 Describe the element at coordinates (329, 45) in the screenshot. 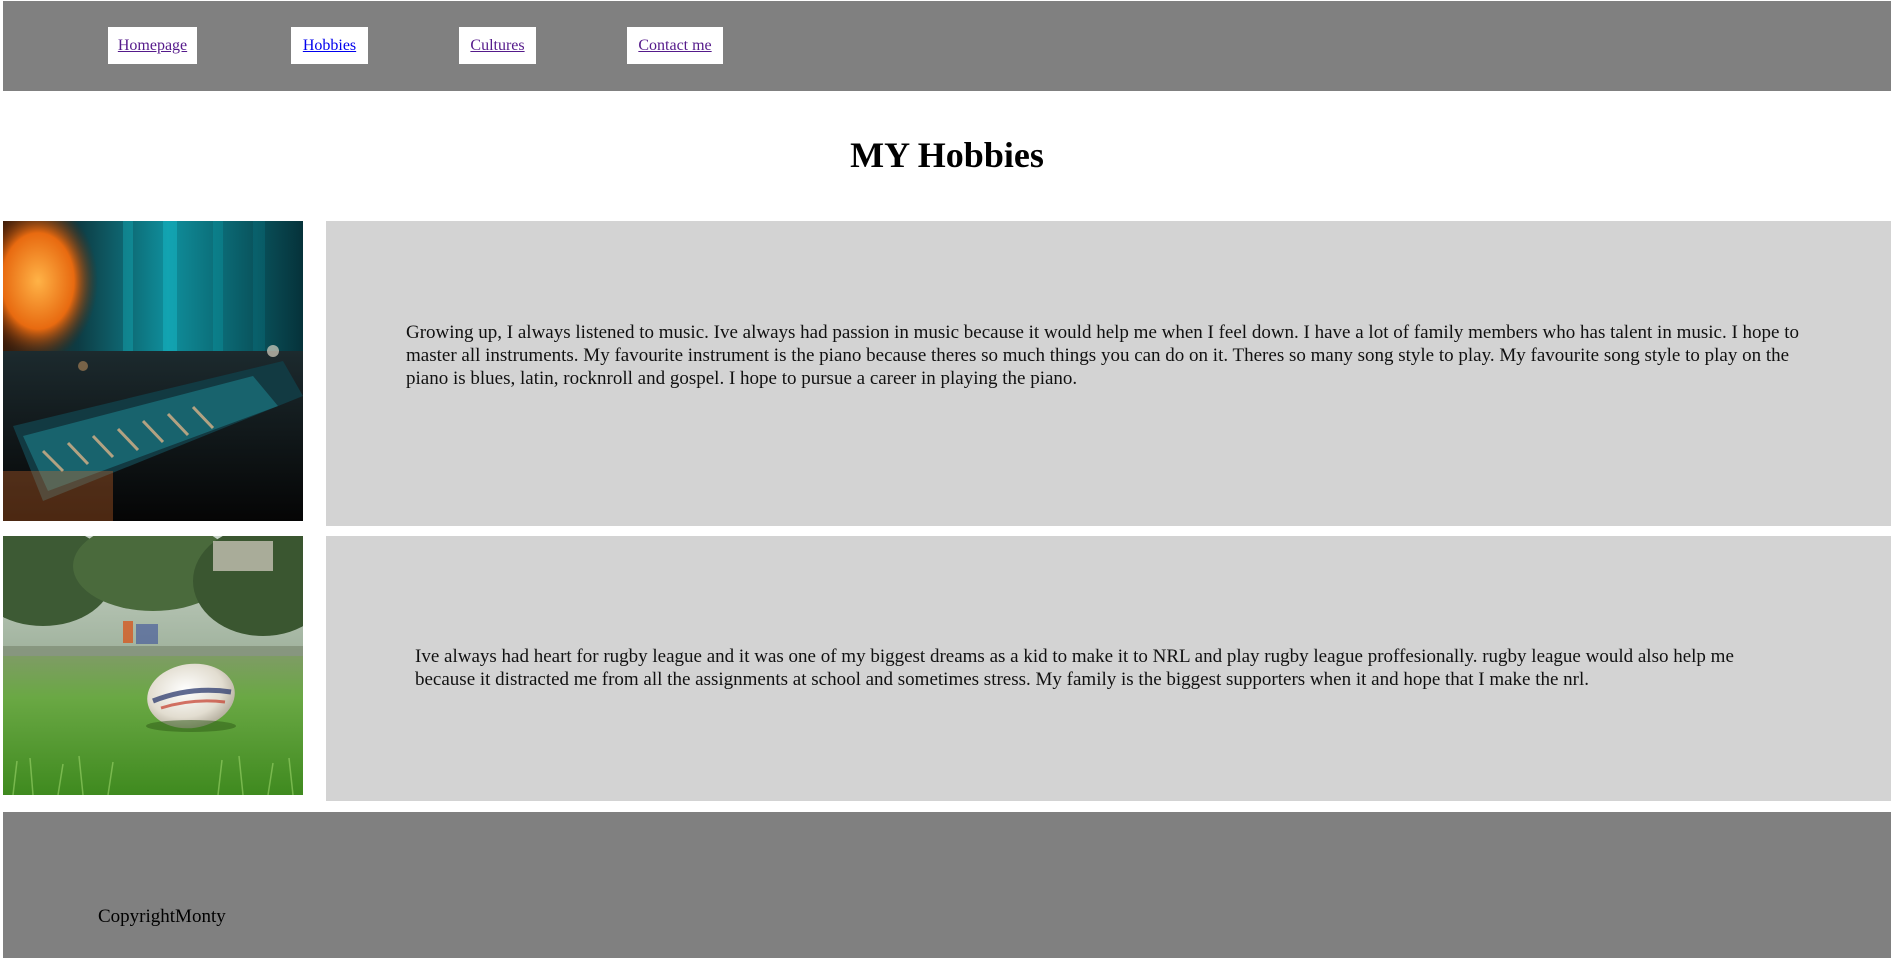

I see `nav-link-hobbies: Hobbies` at that location.